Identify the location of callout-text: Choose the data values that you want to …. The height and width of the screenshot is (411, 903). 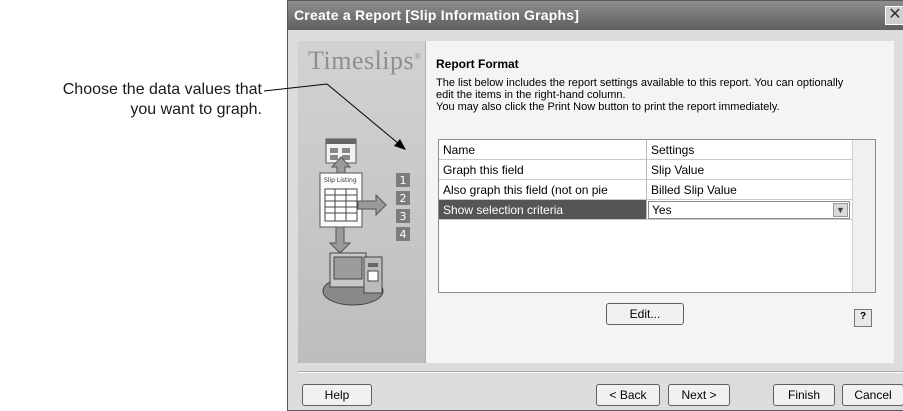
(131, 100).